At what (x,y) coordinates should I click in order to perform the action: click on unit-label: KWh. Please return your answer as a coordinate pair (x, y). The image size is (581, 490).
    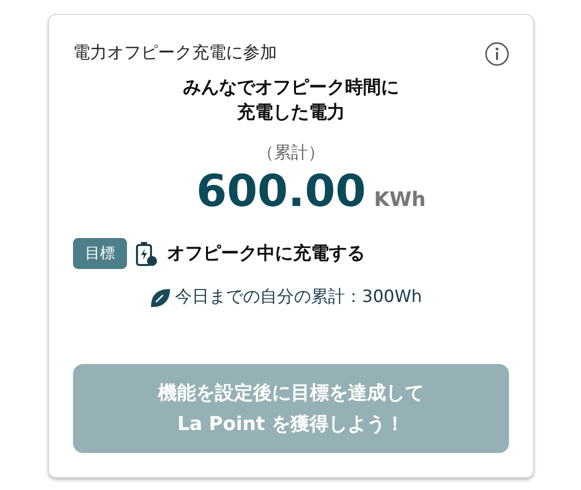
    Looking at the image, I should click on (400, 200).